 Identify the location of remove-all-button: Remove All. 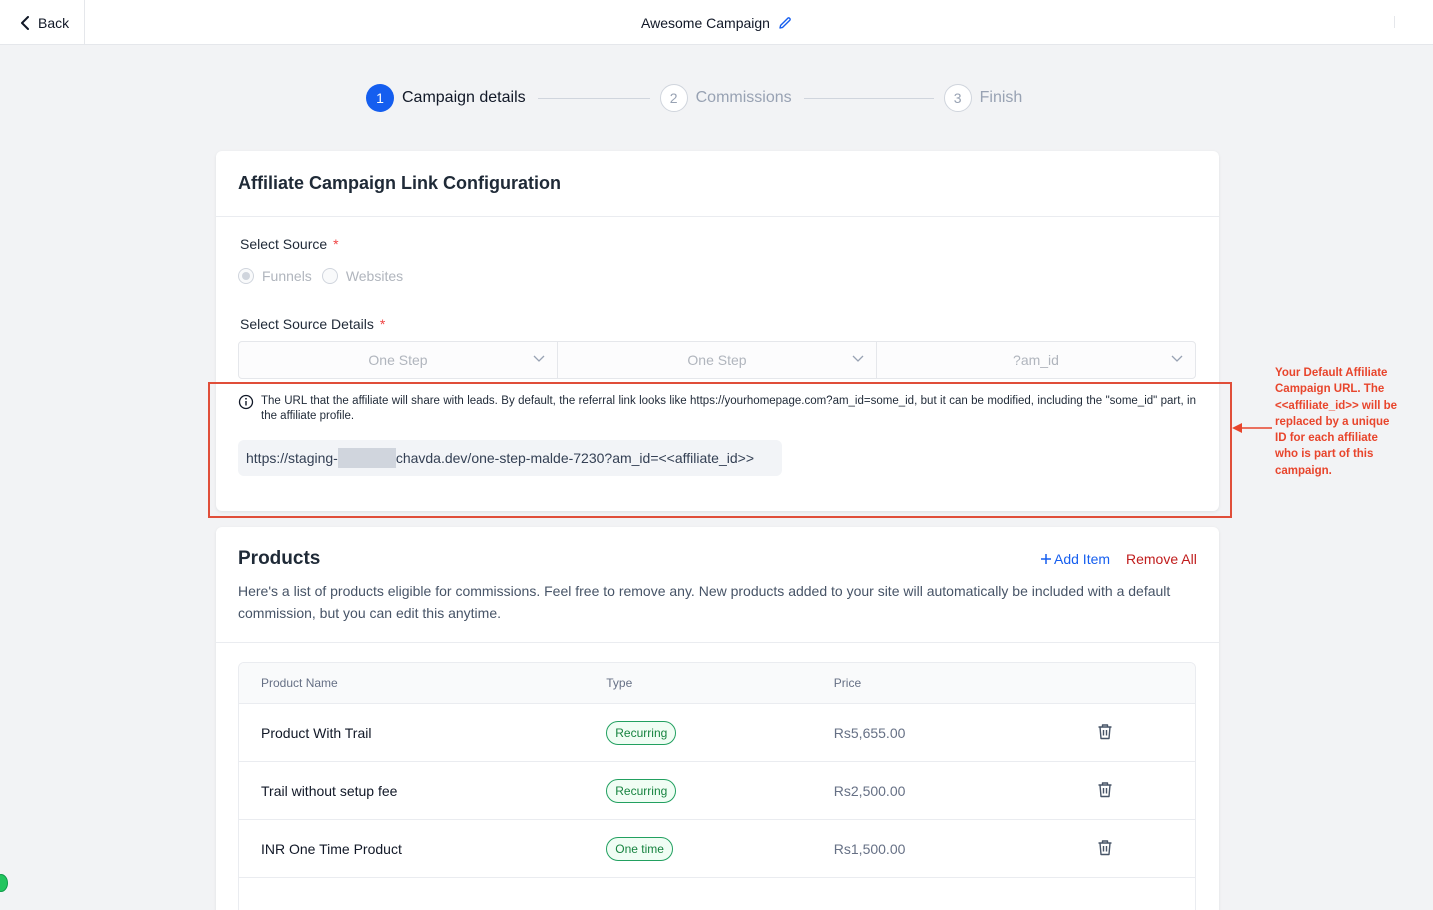
(1161, 559).